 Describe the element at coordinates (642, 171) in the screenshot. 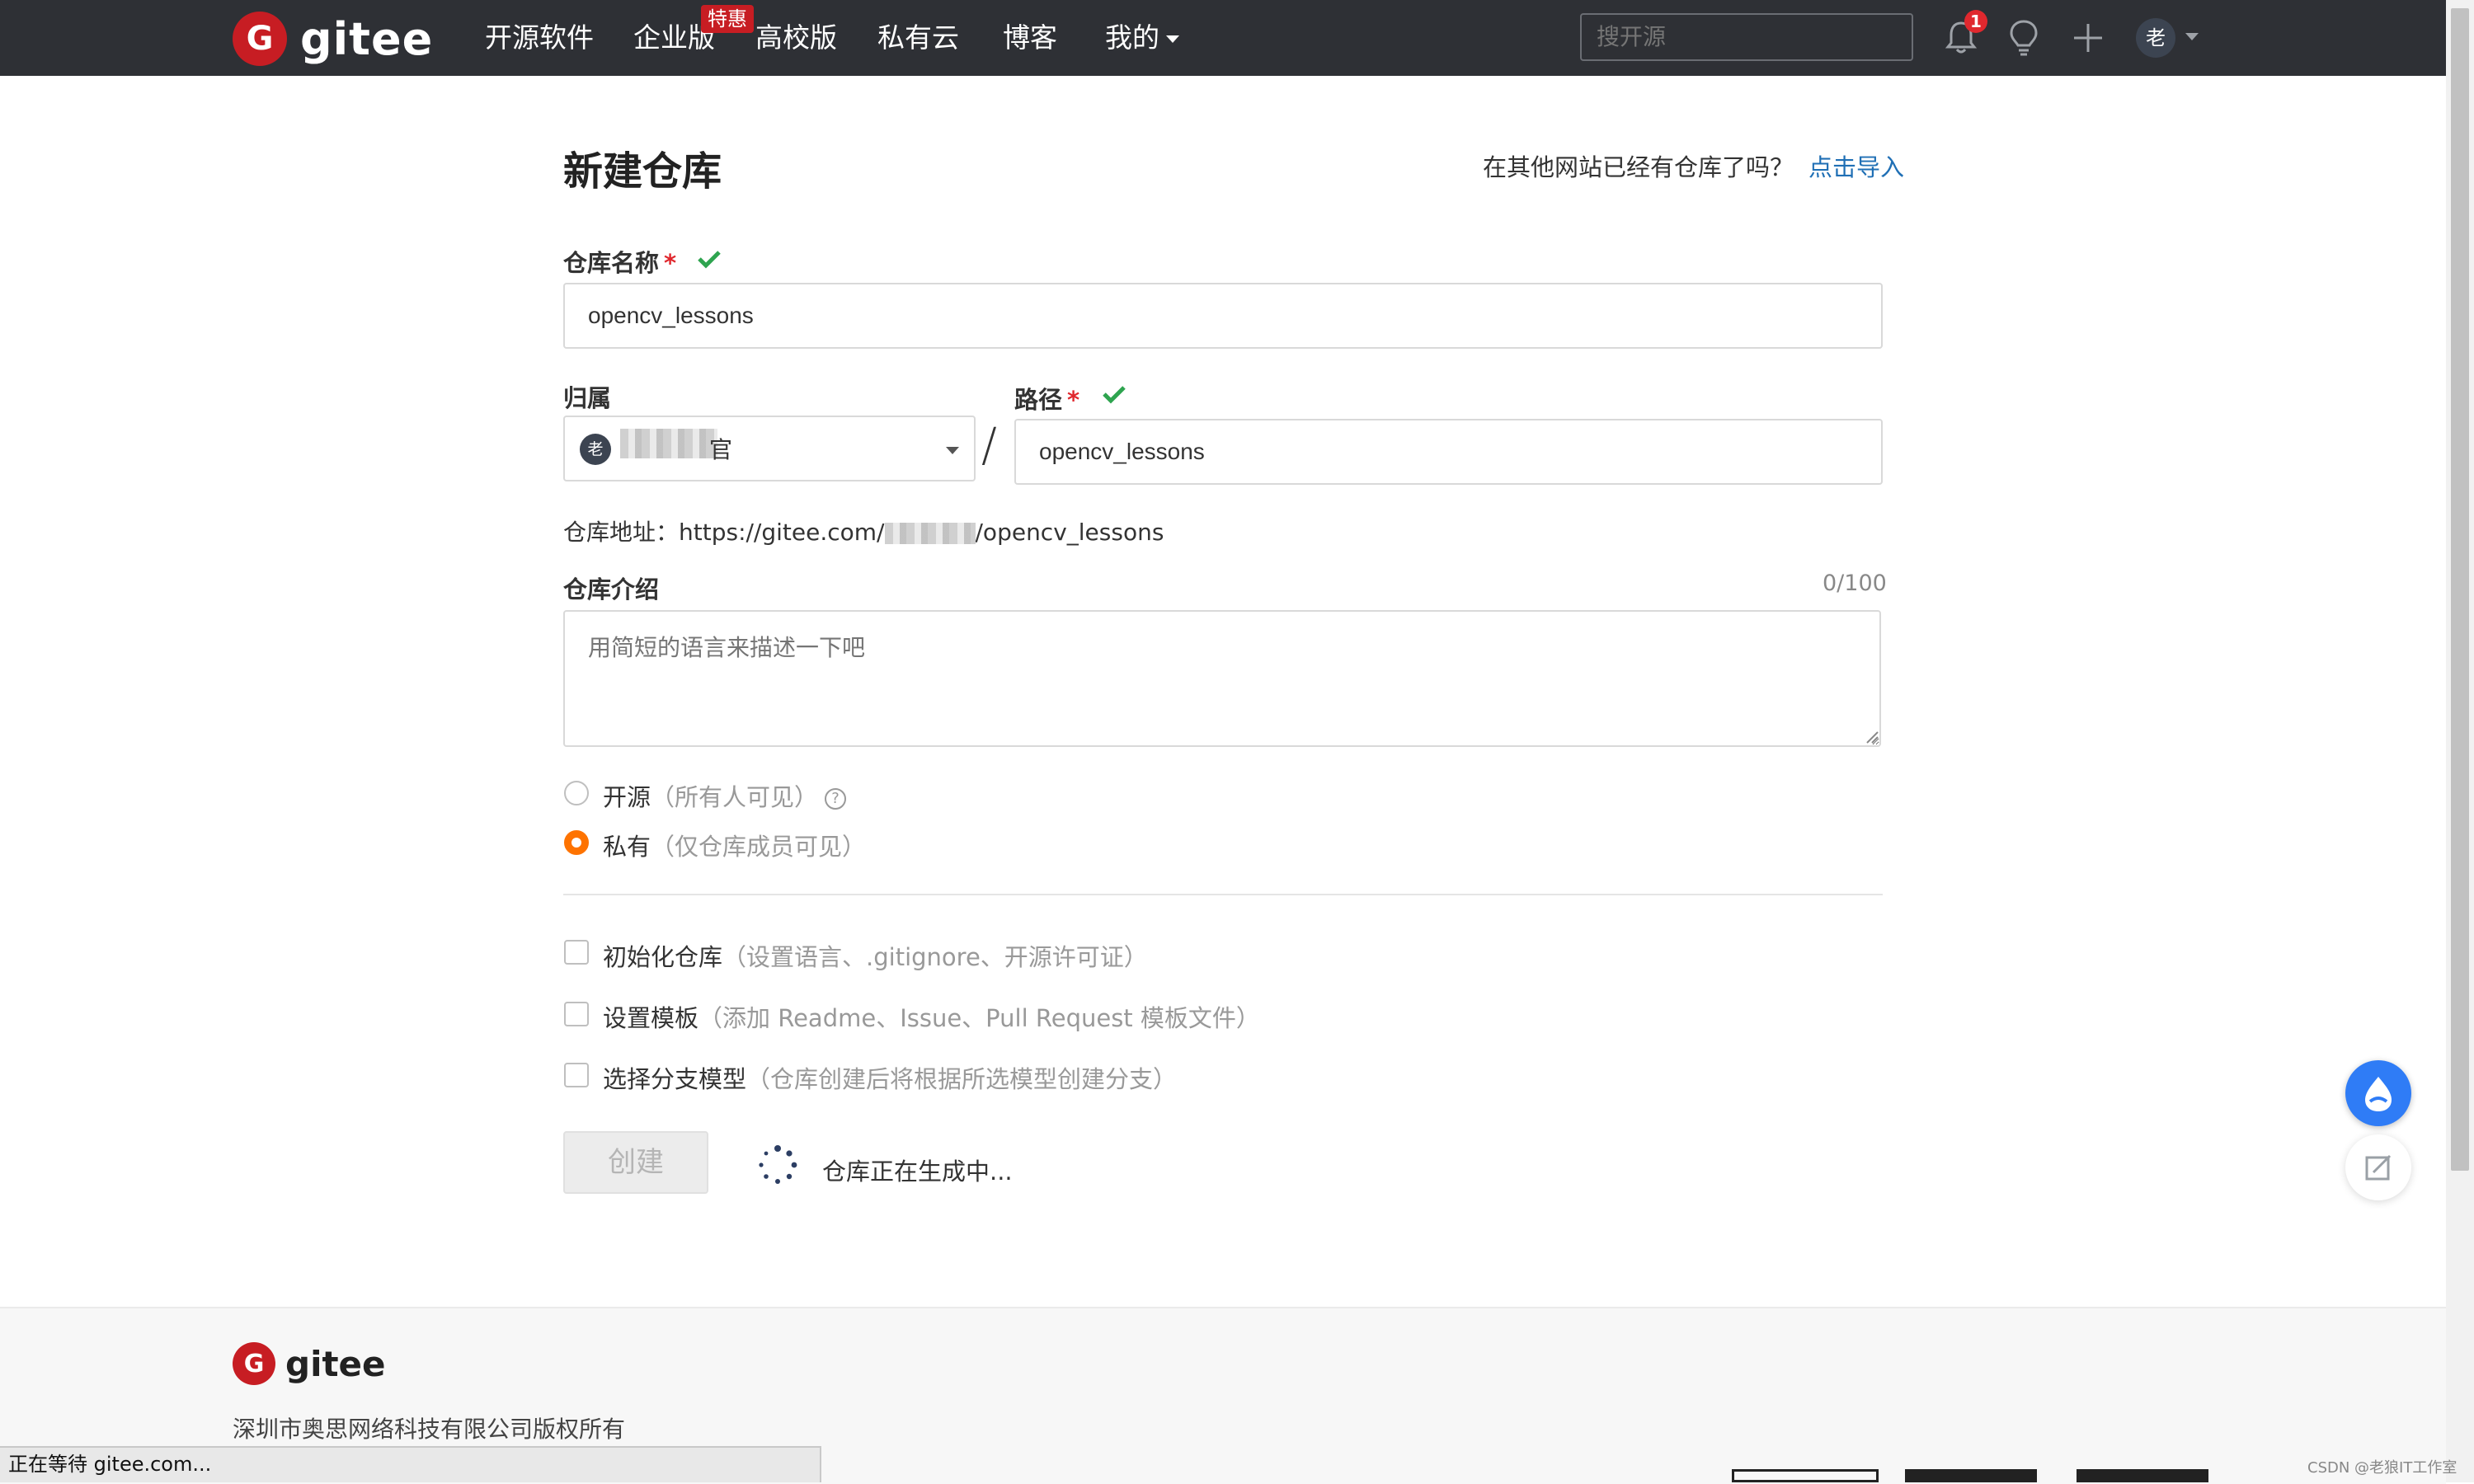

I see `page-title: 新建仓库` at that location.